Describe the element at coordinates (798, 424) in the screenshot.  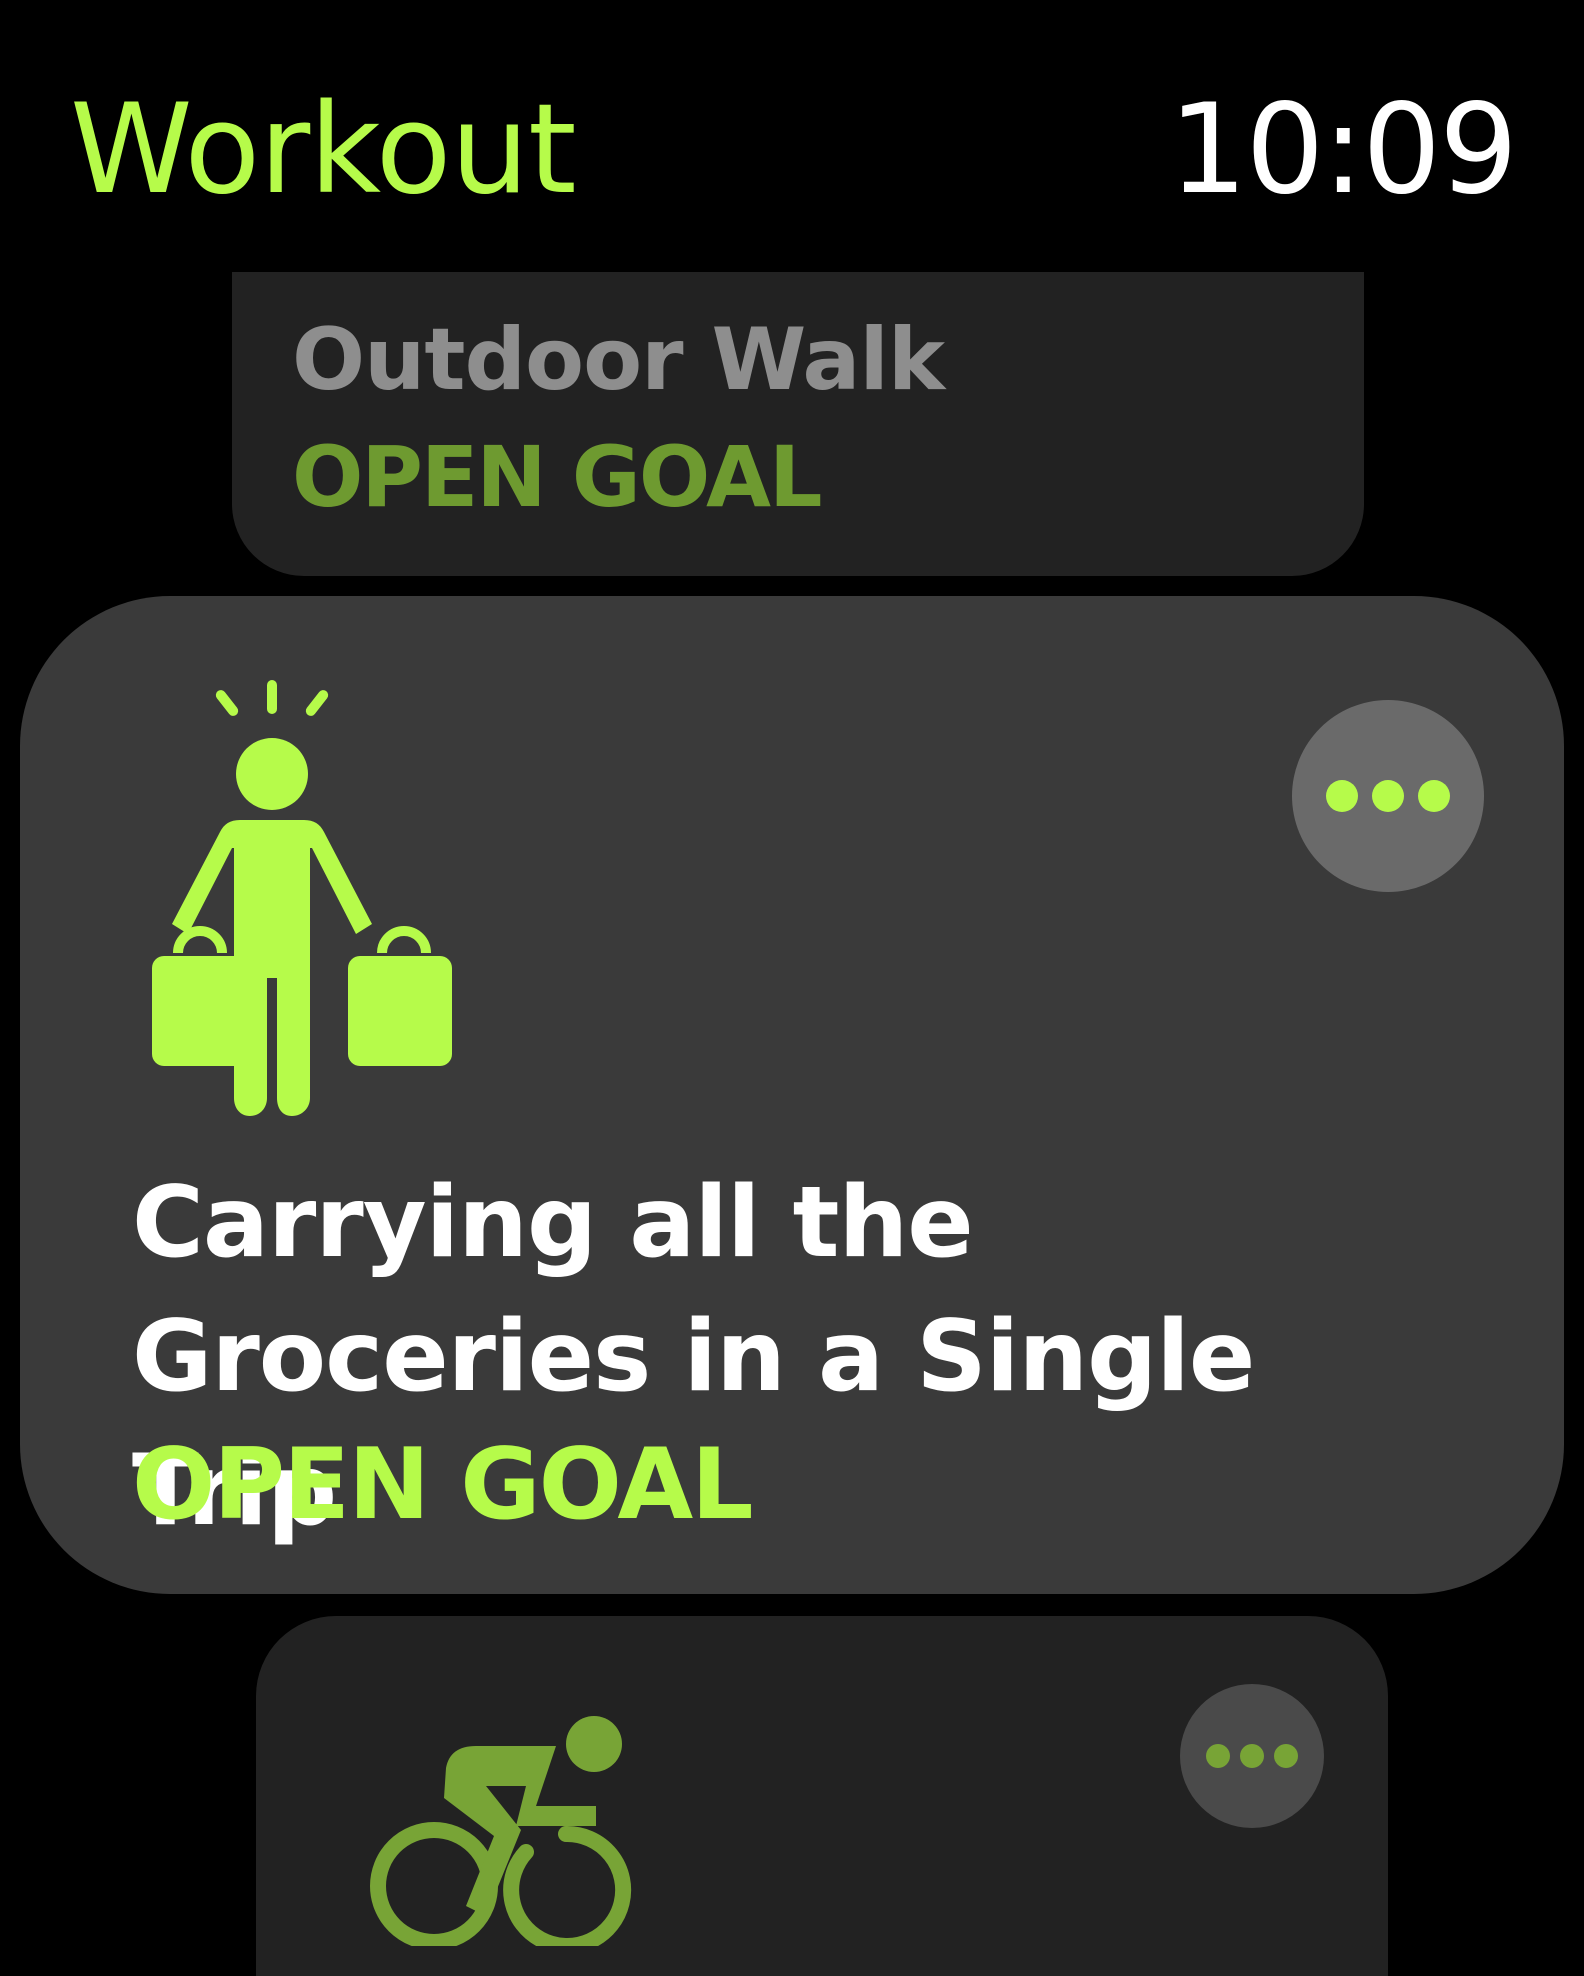
I see `workout-card-outdoor-walk: Outdoor Walk OPEN GOAL` at that location.